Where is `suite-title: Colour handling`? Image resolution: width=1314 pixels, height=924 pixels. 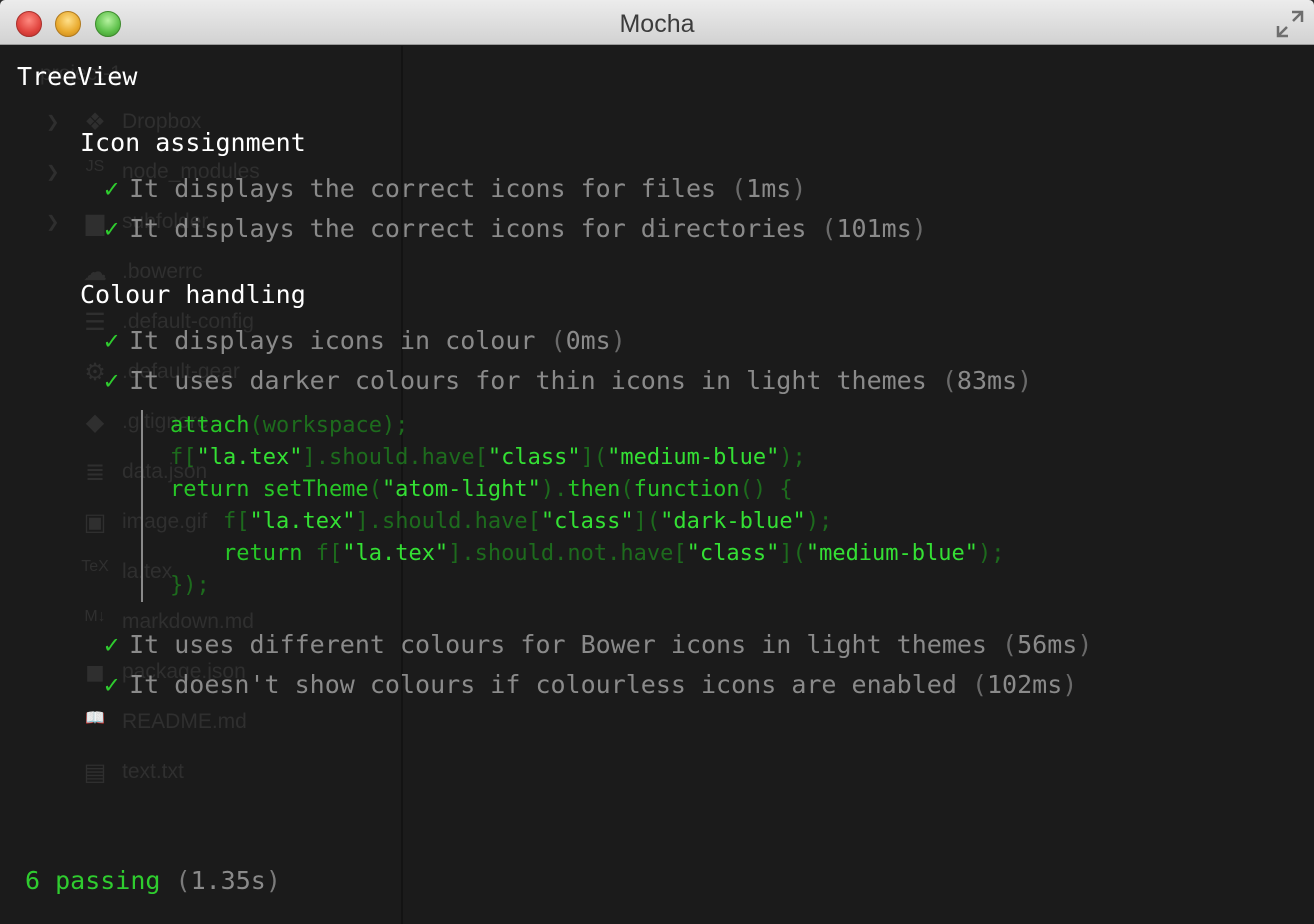
suite-title: Colour handling is located at coordinates (193, 294).